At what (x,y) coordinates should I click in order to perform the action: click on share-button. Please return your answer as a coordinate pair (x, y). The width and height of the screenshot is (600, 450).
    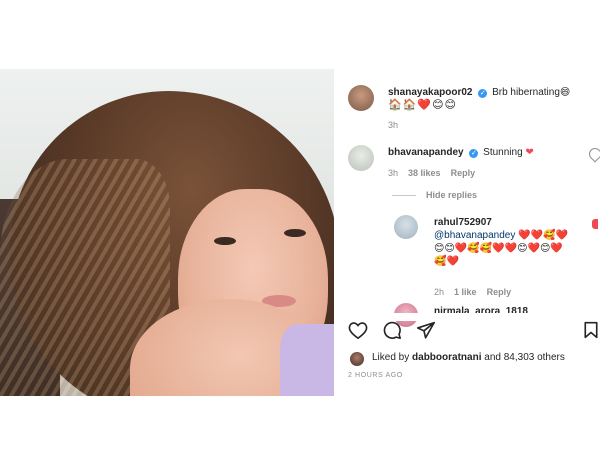
    Looking at the image, I should click on (426, 332).